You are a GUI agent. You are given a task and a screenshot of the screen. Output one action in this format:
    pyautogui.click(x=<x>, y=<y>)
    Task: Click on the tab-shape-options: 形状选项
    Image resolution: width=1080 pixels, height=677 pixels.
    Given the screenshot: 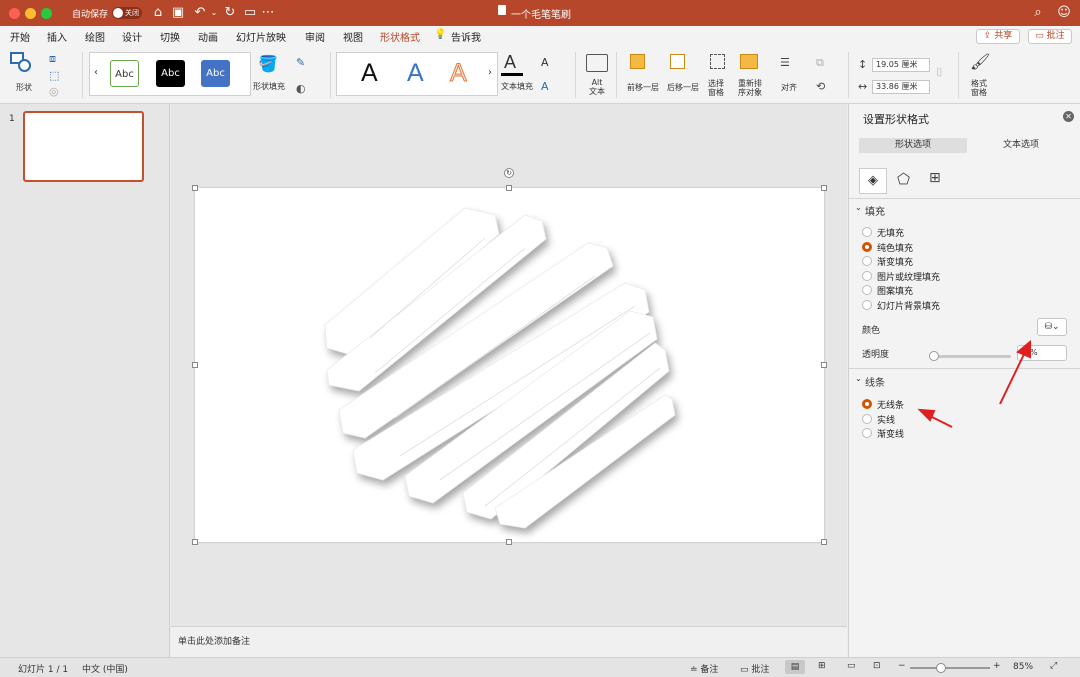 What is the action you would take?
    pyautogui.click(x=913, y=145)
    